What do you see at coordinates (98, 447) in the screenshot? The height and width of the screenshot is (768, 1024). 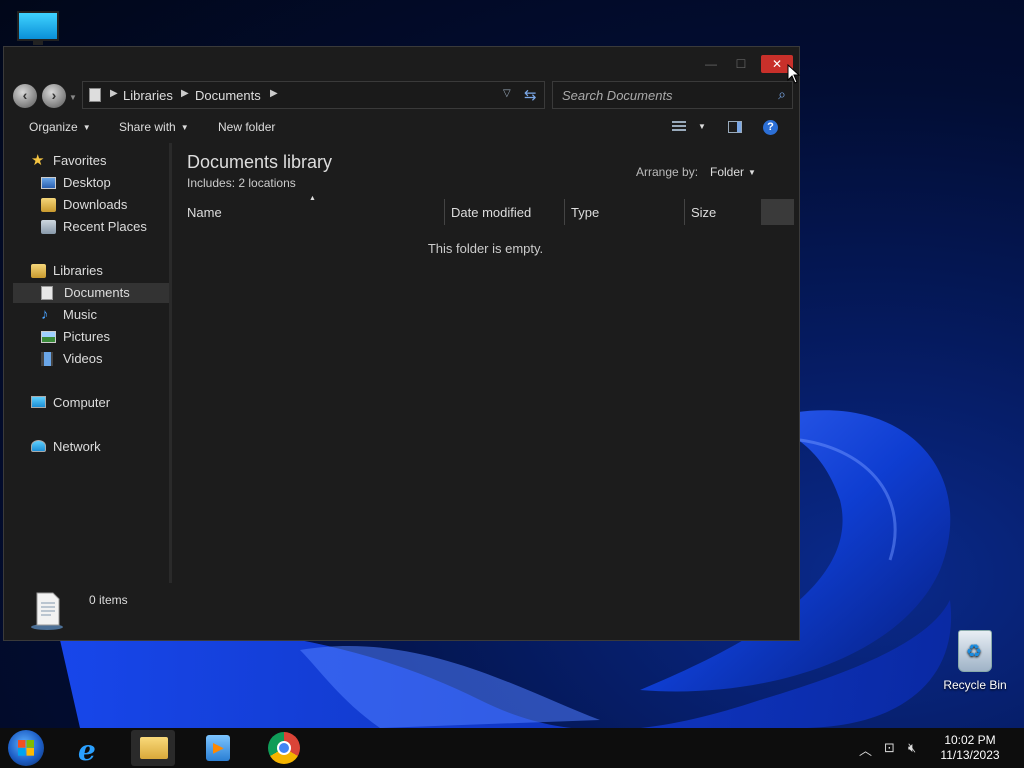 I see `nav-item-network: Network` at bounding box center [98, 447].